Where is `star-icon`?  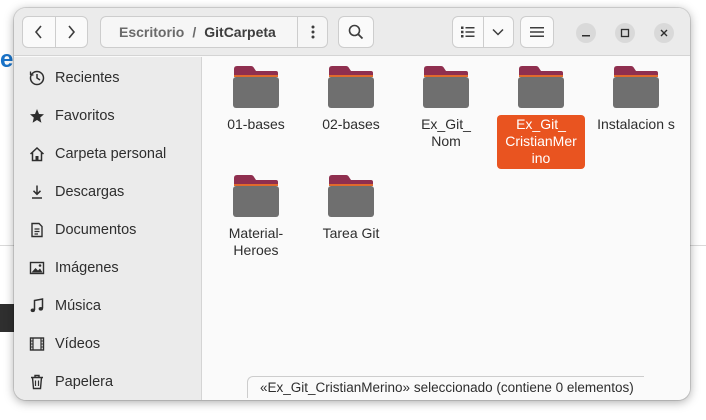
star-icon is located at coordinates (37, 116).